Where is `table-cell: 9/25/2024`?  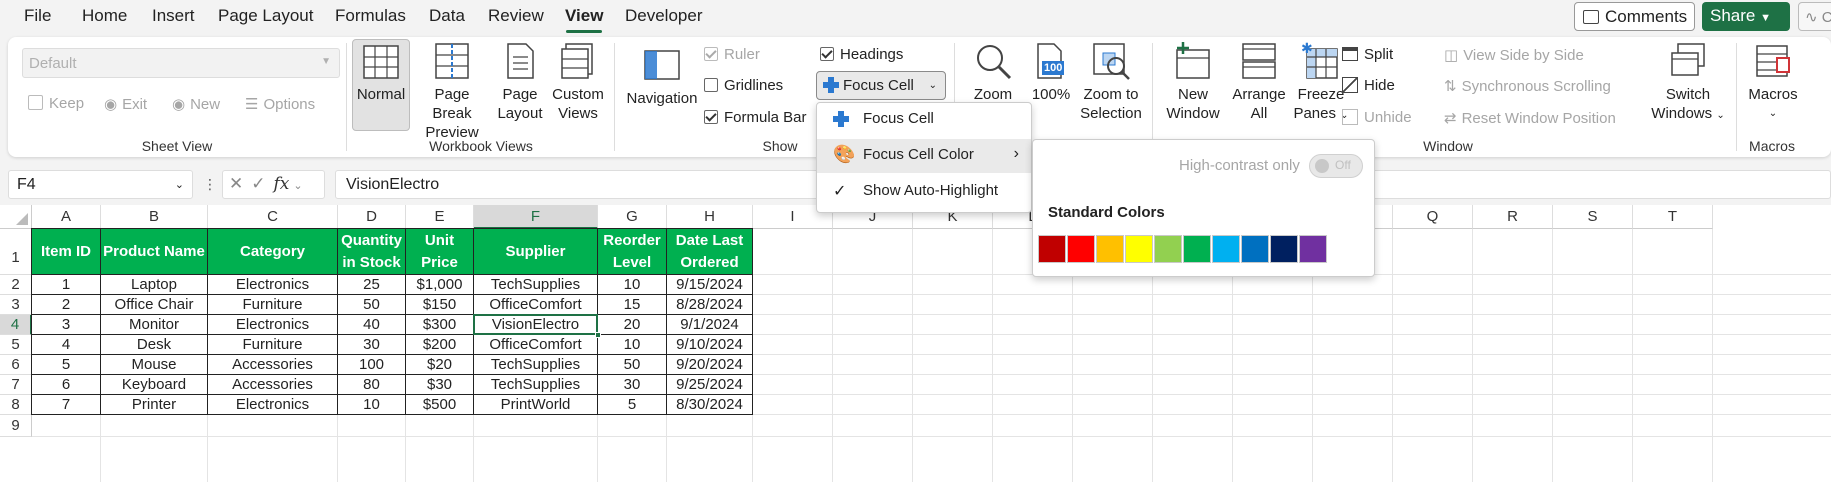
table-cell: 9/25/2024 is located at coordinates (710, 385).